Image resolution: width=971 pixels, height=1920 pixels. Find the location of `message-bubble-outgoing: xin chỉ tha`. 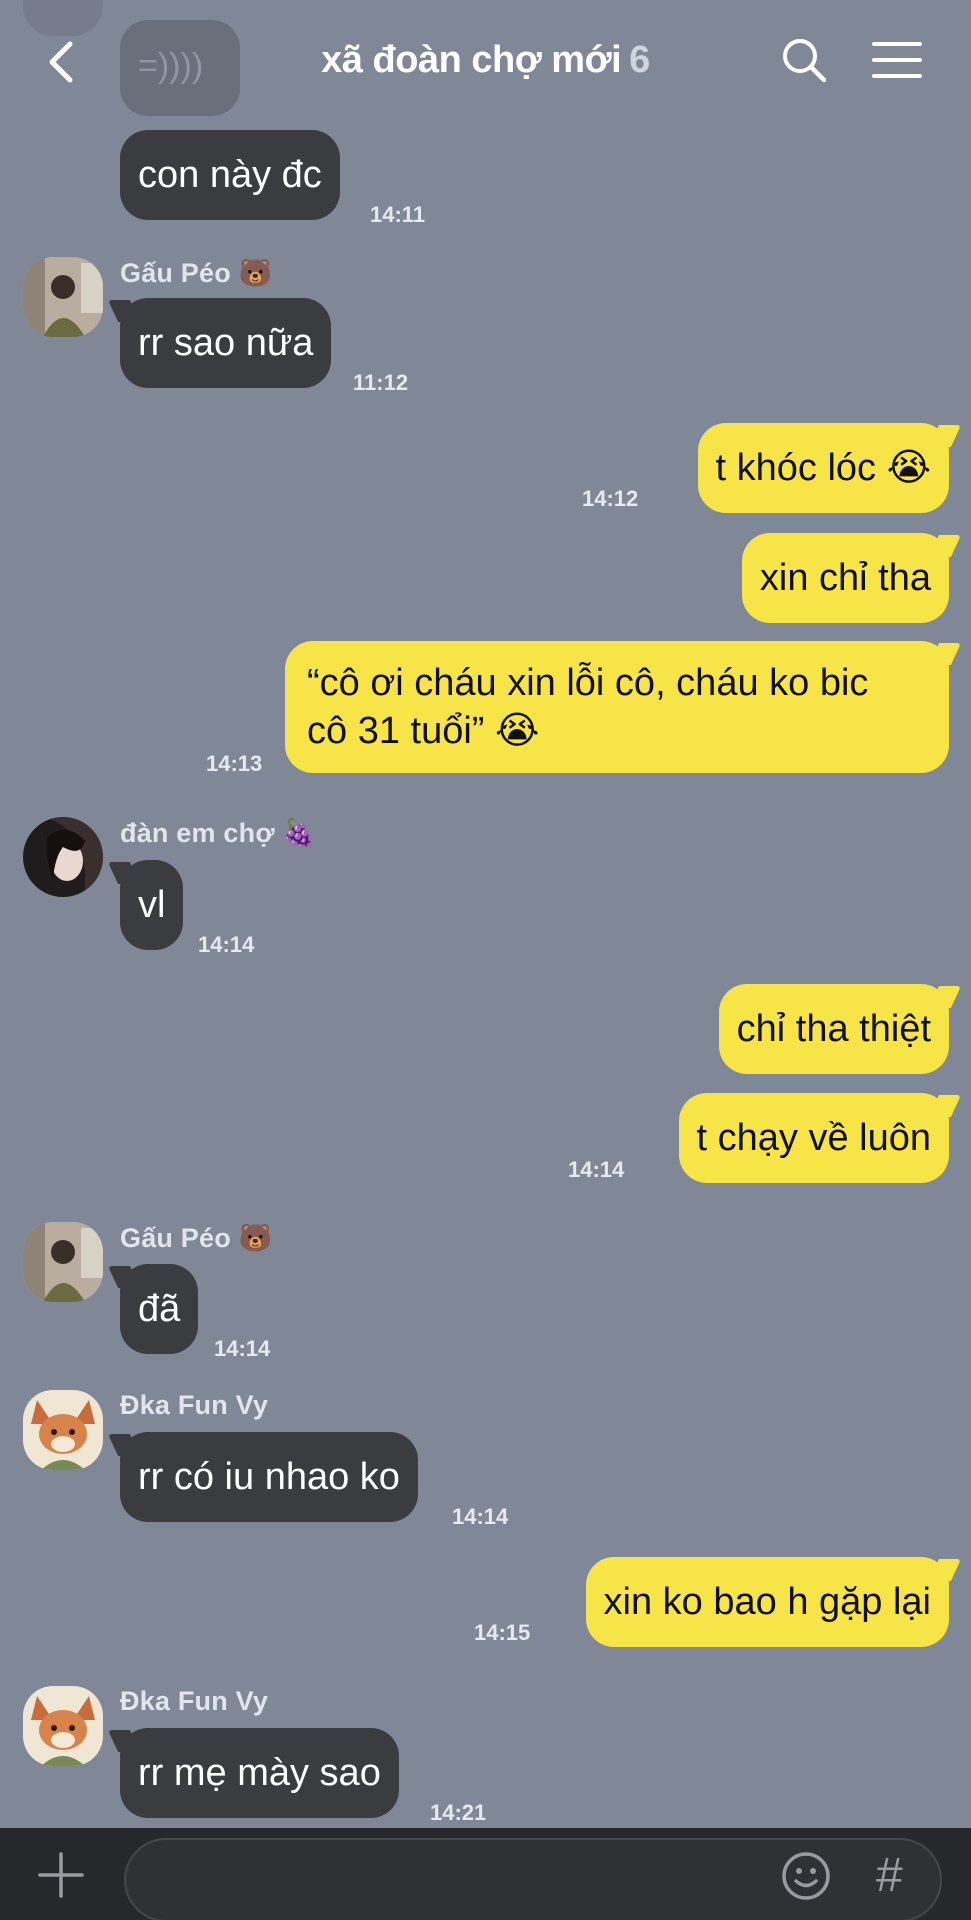

message-bubble-outgoing: xin chỉ tha is located at coordinates (845, 578).